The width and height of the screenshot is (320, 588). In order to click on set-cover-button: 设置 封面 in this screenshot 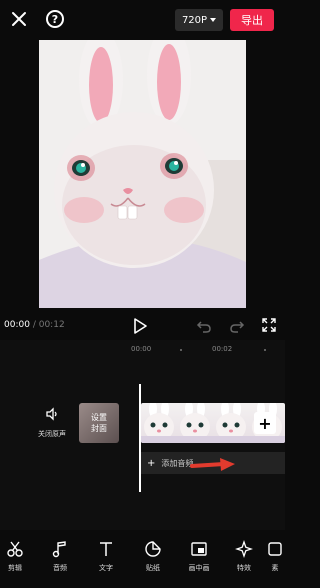, I will do `click(99, 423)`.